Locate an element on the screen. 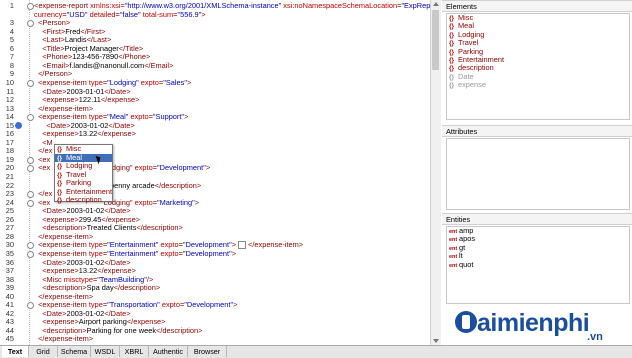 This screenshot has width=632, height=358. elements-panel-title: Elements is located at coordinates (537, 6).